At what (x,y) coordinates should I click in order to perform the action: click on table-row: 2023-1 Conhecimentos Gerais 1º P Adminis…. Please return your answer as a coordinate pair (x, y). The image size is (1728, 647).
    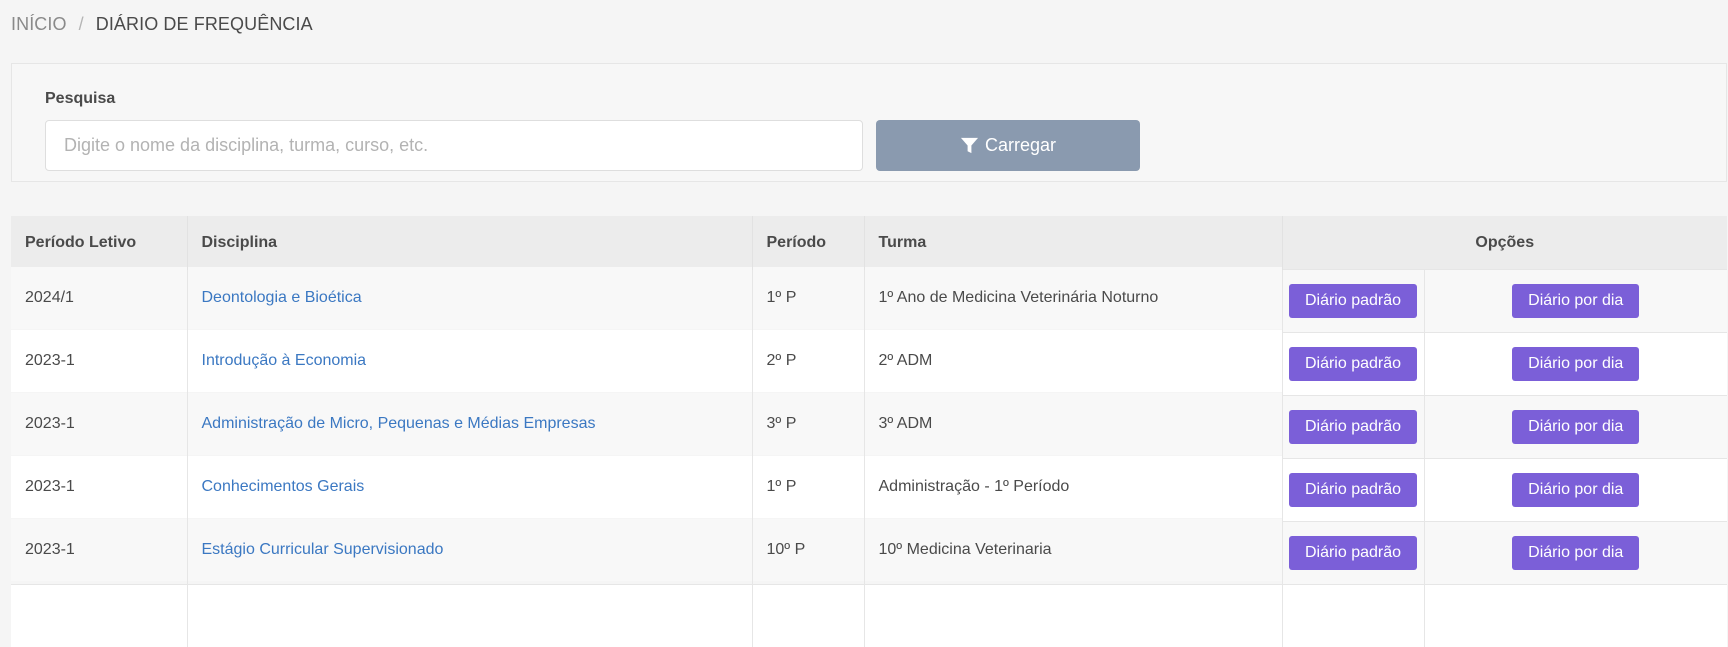
    Looking at the image, I should click on (869, 490).